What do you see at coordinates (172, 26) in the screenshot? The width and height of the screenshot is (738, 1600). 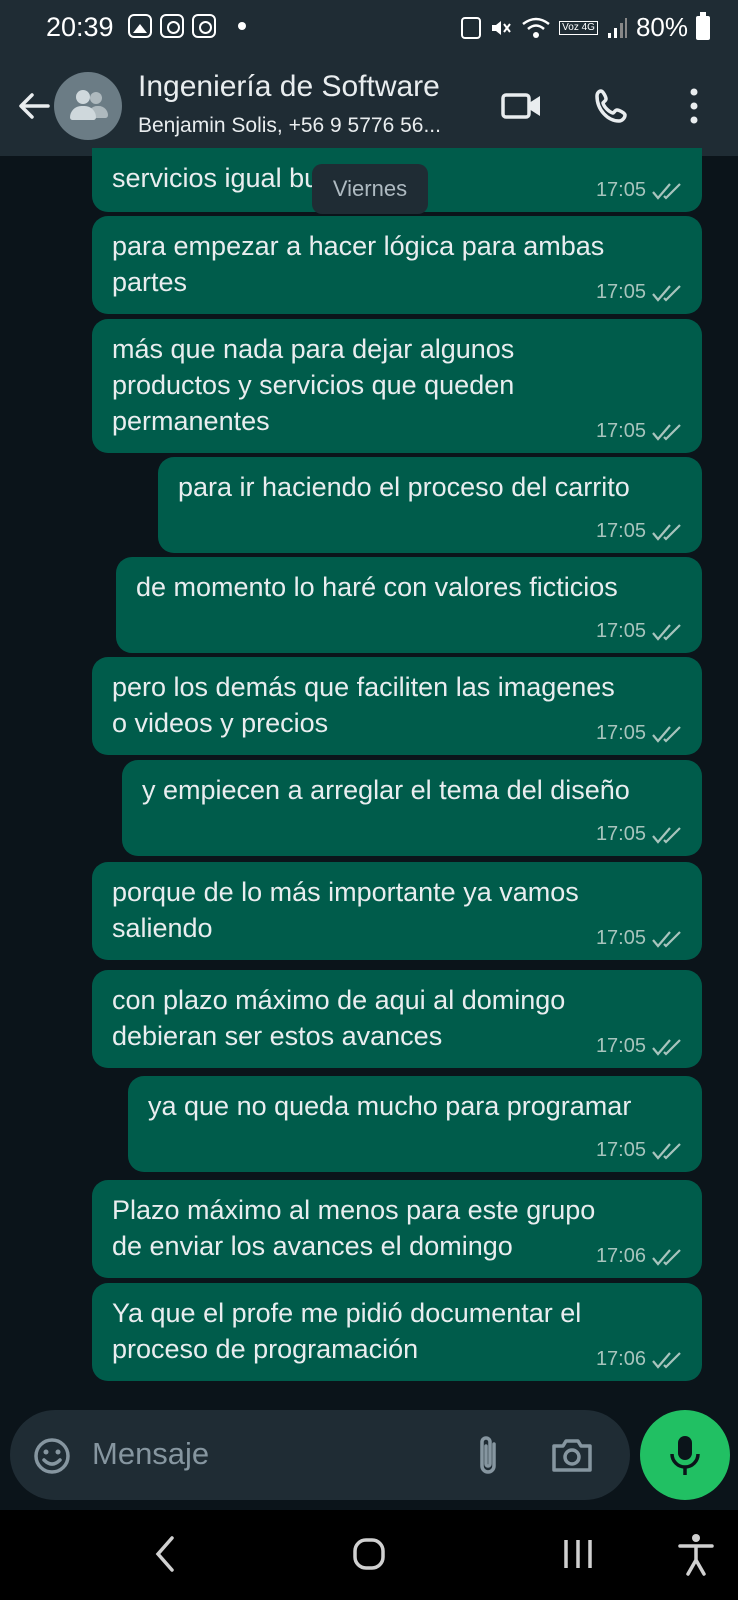 I see `instagram-notification-icon` at bounding box center [172, 26].